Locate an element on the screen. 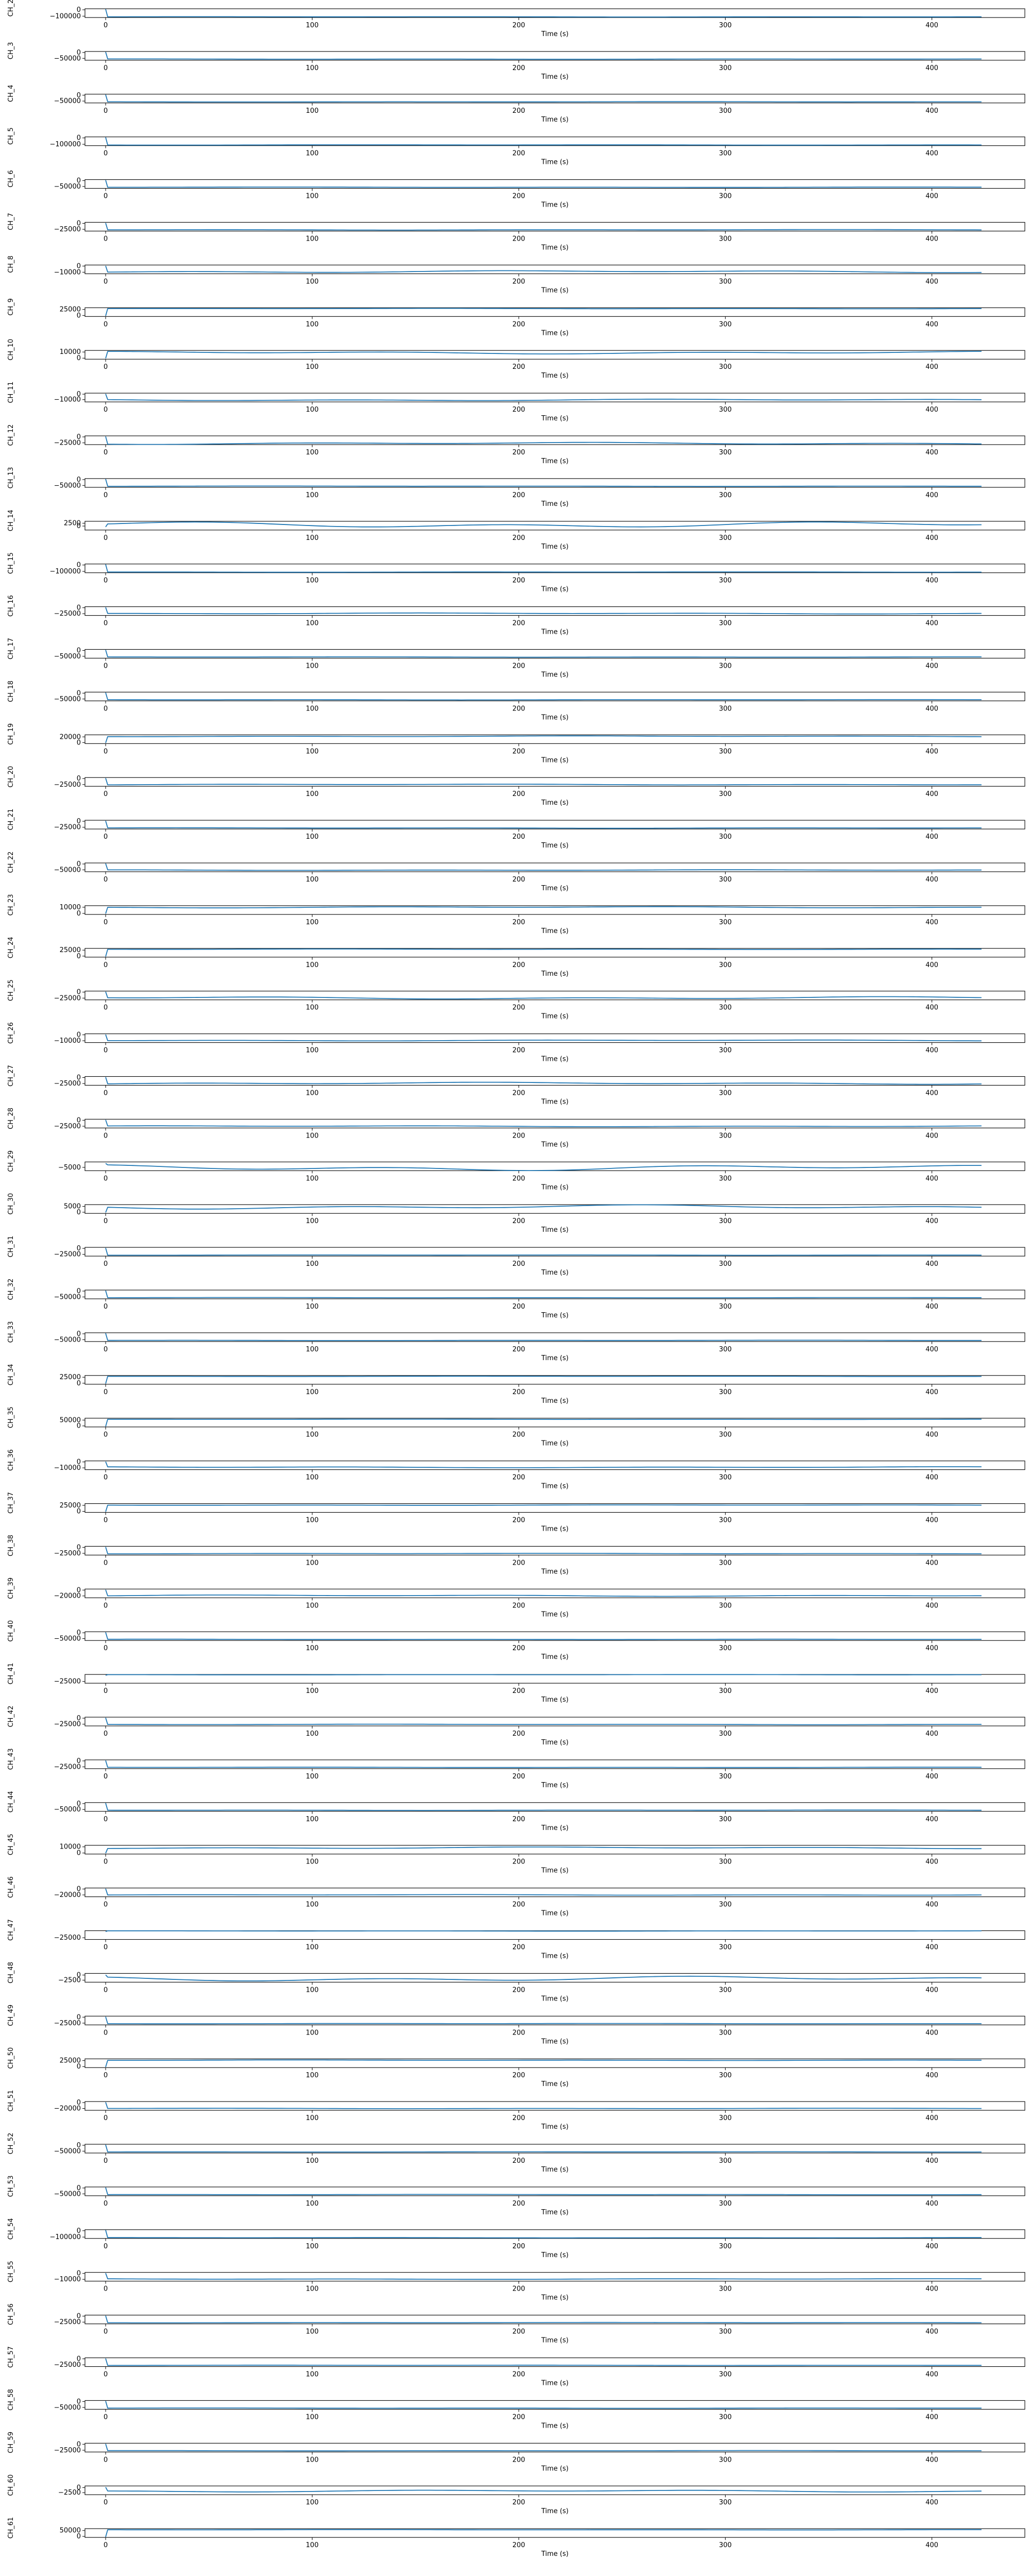  channel-name-label: CH_9 is located at coordinates (11, 307).